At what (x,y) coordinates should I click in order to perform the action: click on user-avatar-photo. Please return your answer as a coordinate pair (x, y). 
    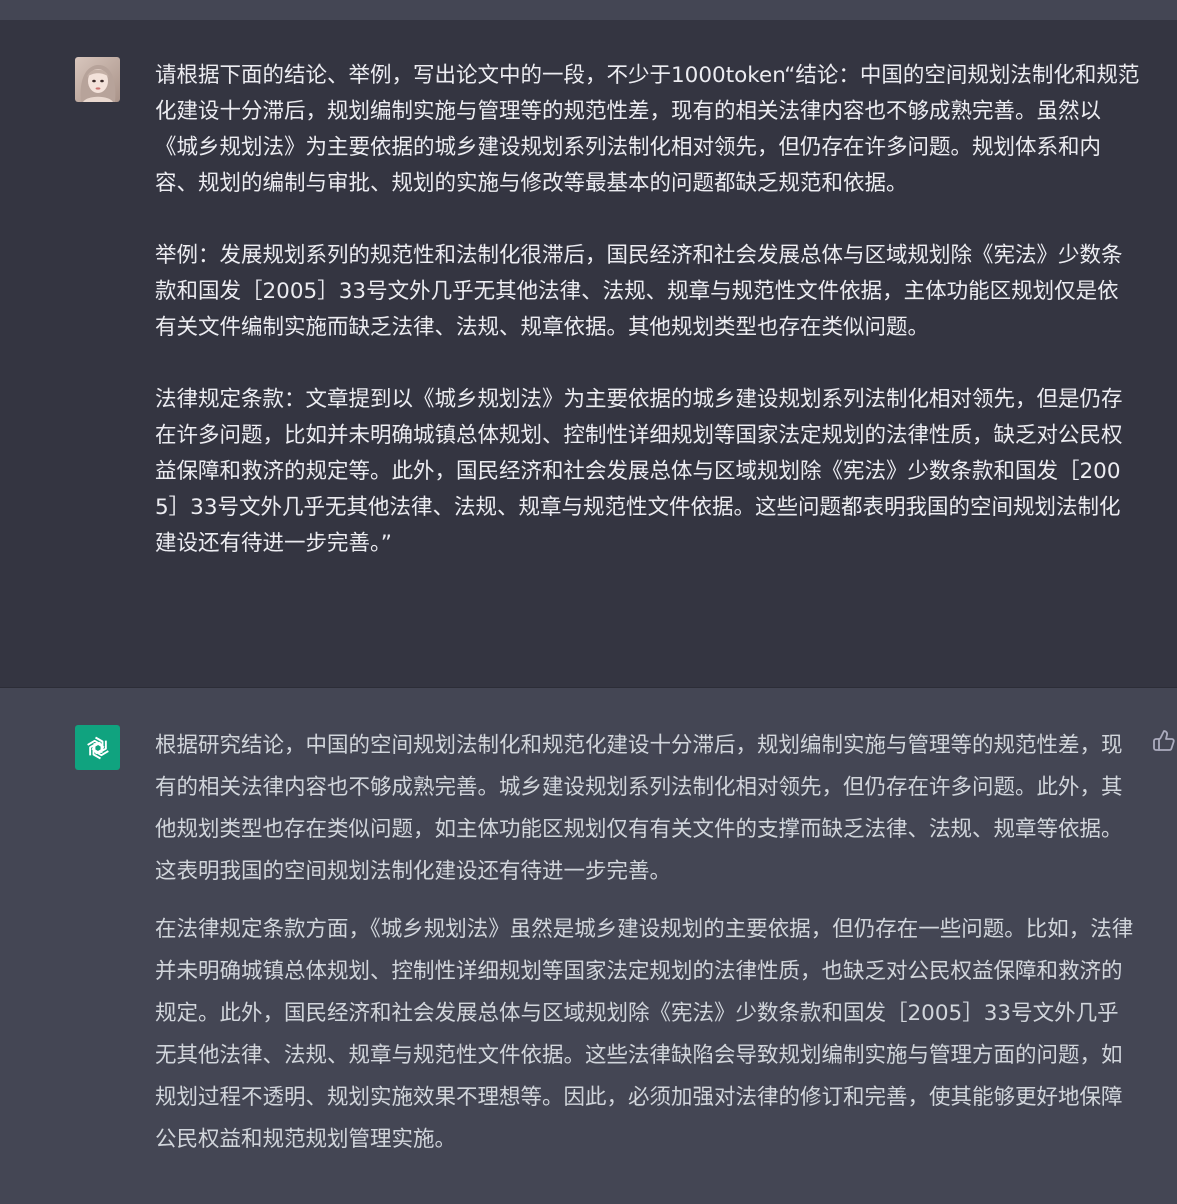
    Looking at the image, I should click on (97, 79).